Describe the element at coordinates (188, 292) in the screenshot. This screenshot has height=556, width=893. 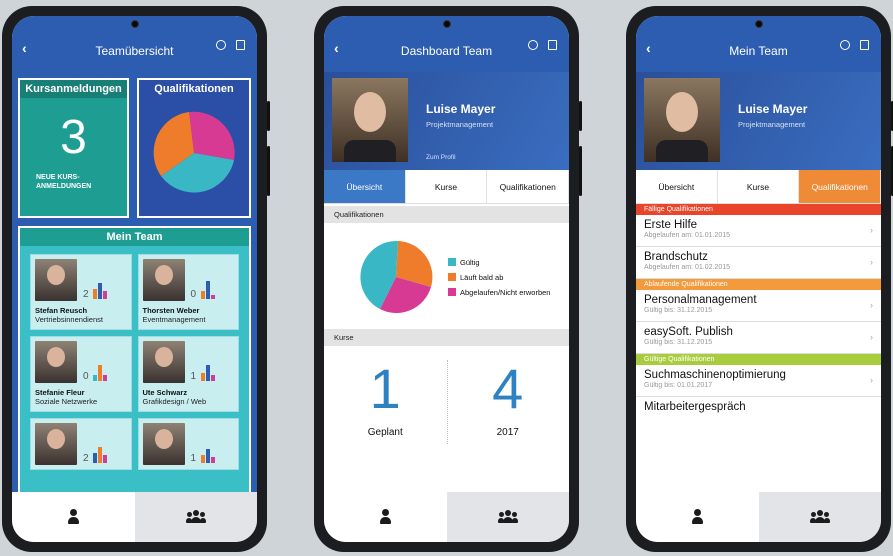
I see `team-member-card: 0 Thorsten Weber Eventmanagement` at that location.